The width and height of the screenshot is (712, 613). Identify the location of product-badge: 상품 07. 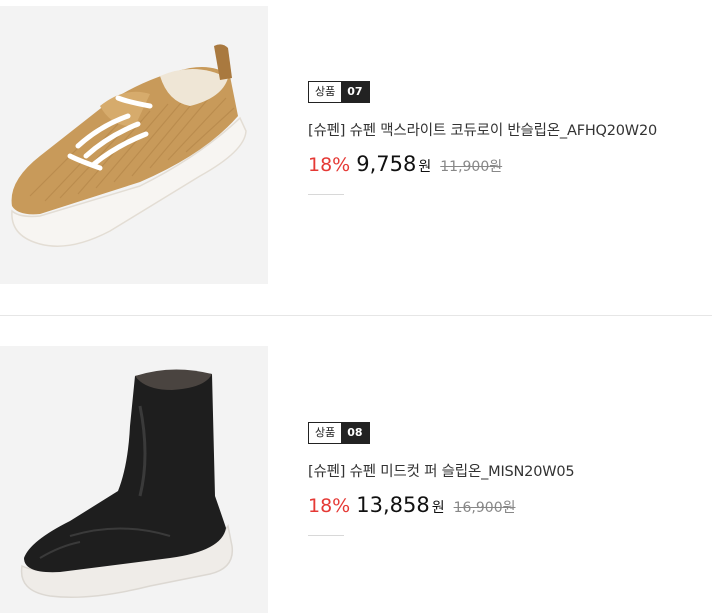
(339, 92).